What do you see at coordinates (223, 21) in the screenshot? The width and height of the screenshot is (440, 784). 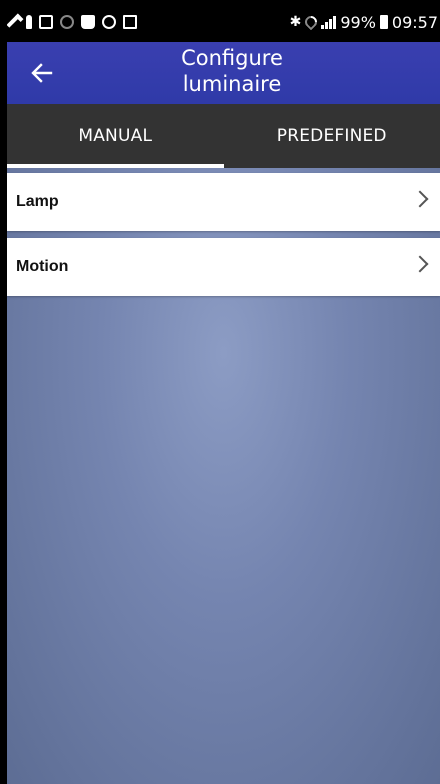 I see `status-bar: ✱ 99% 09:57` at bounding box center [223, 21].